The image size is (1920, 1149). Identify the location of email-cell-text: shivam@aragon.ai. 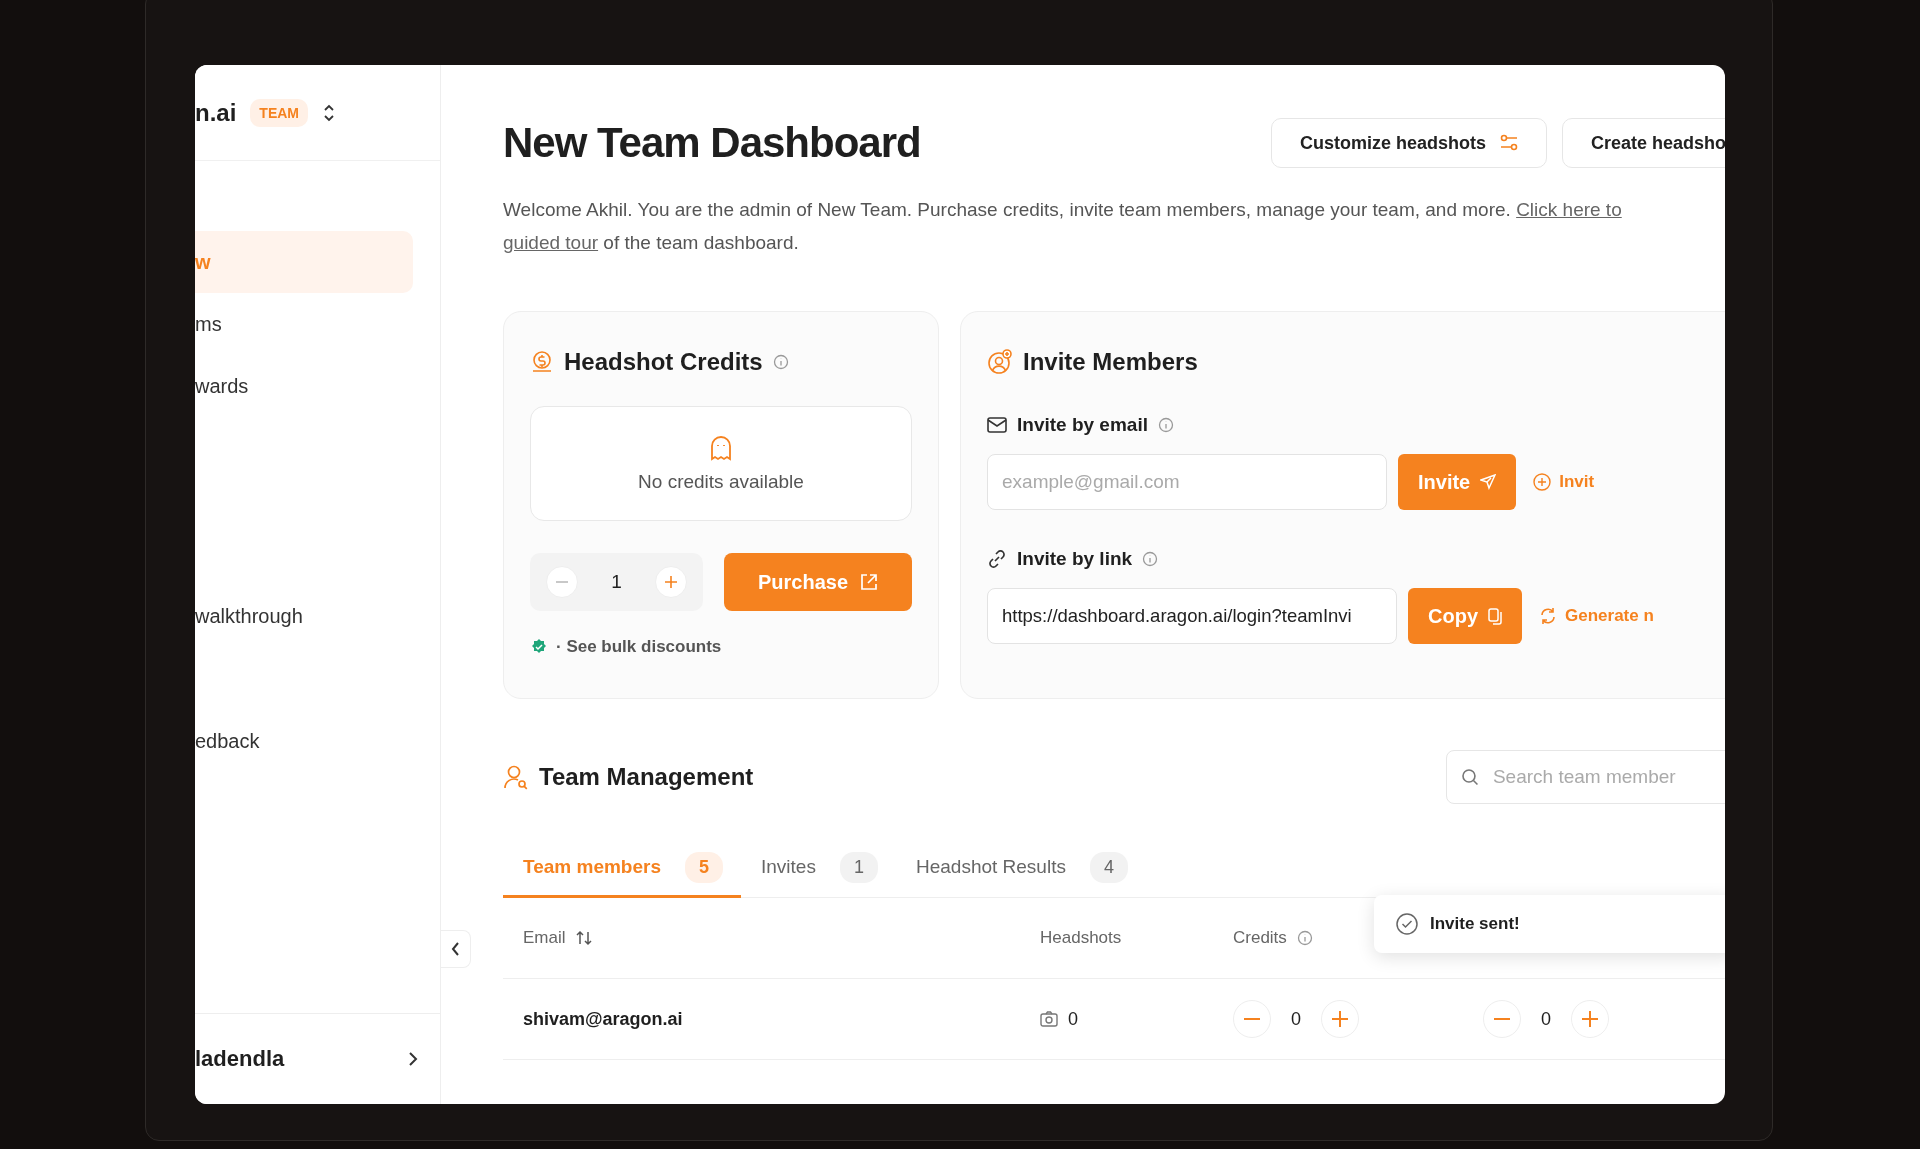
(603, 1019).